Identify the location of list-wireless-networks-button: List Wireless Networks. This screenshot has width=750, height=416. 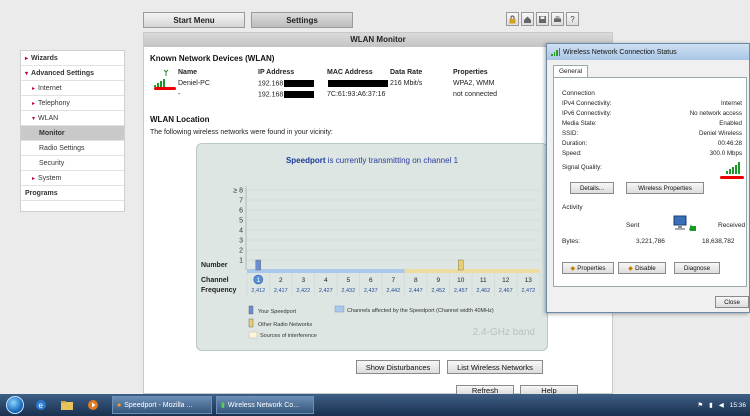
(495, 367).